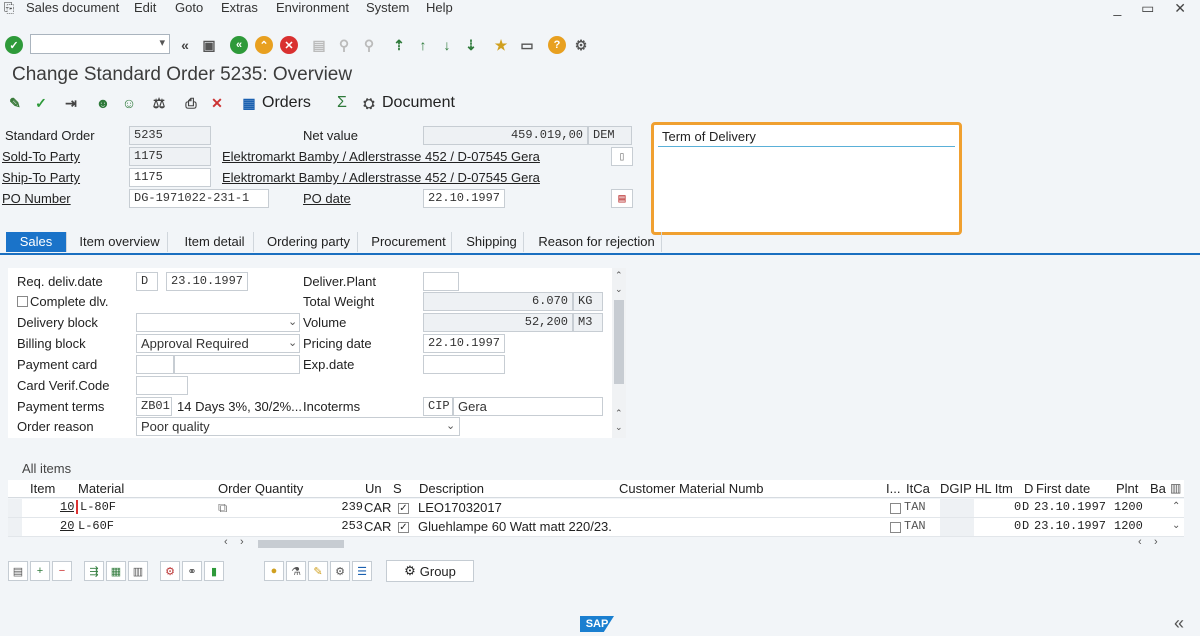 This screenshot has height=636, width=1200. Describe the element at coordinates (373, 488) in the screenshot. I see `col-un: Un` at that location.